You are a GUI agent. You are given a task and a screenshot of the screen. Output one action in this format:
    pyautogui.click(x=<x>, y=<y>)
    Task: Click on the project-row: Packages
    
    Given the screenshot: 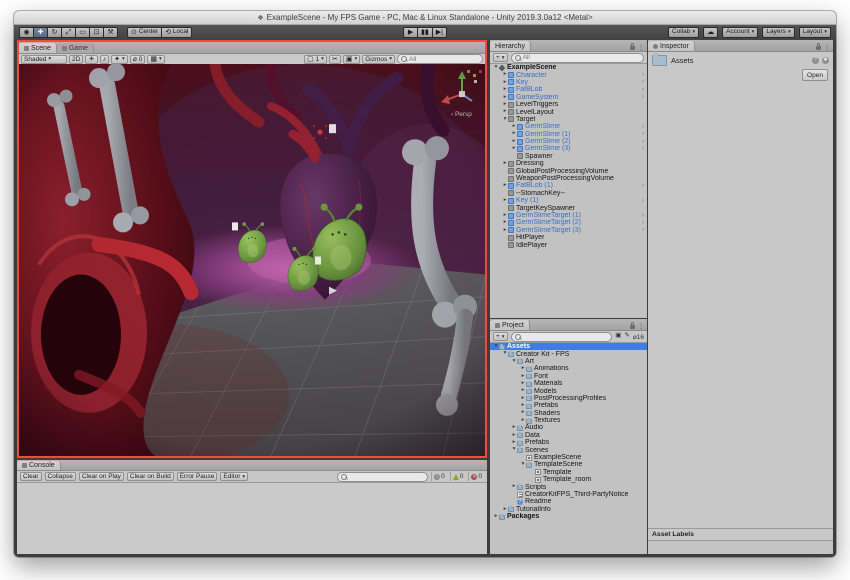 What is the action you would take?
    pyautogui.click(x=568, y=516)
    